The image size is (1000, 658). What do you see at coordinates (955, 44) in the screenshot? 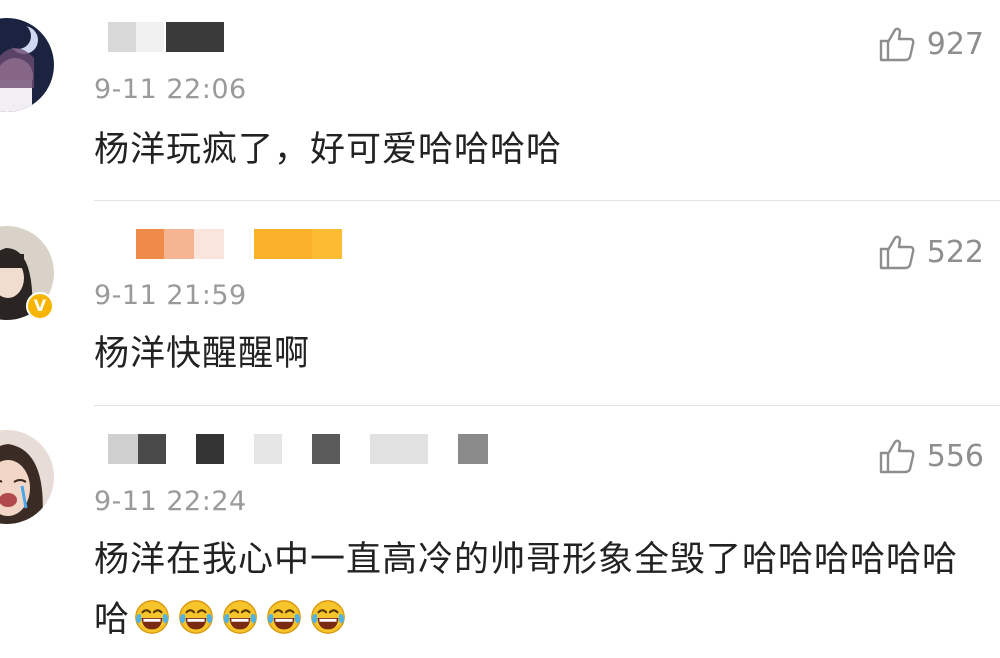
I see `like-count: 927` at bounding box center [955, 44].